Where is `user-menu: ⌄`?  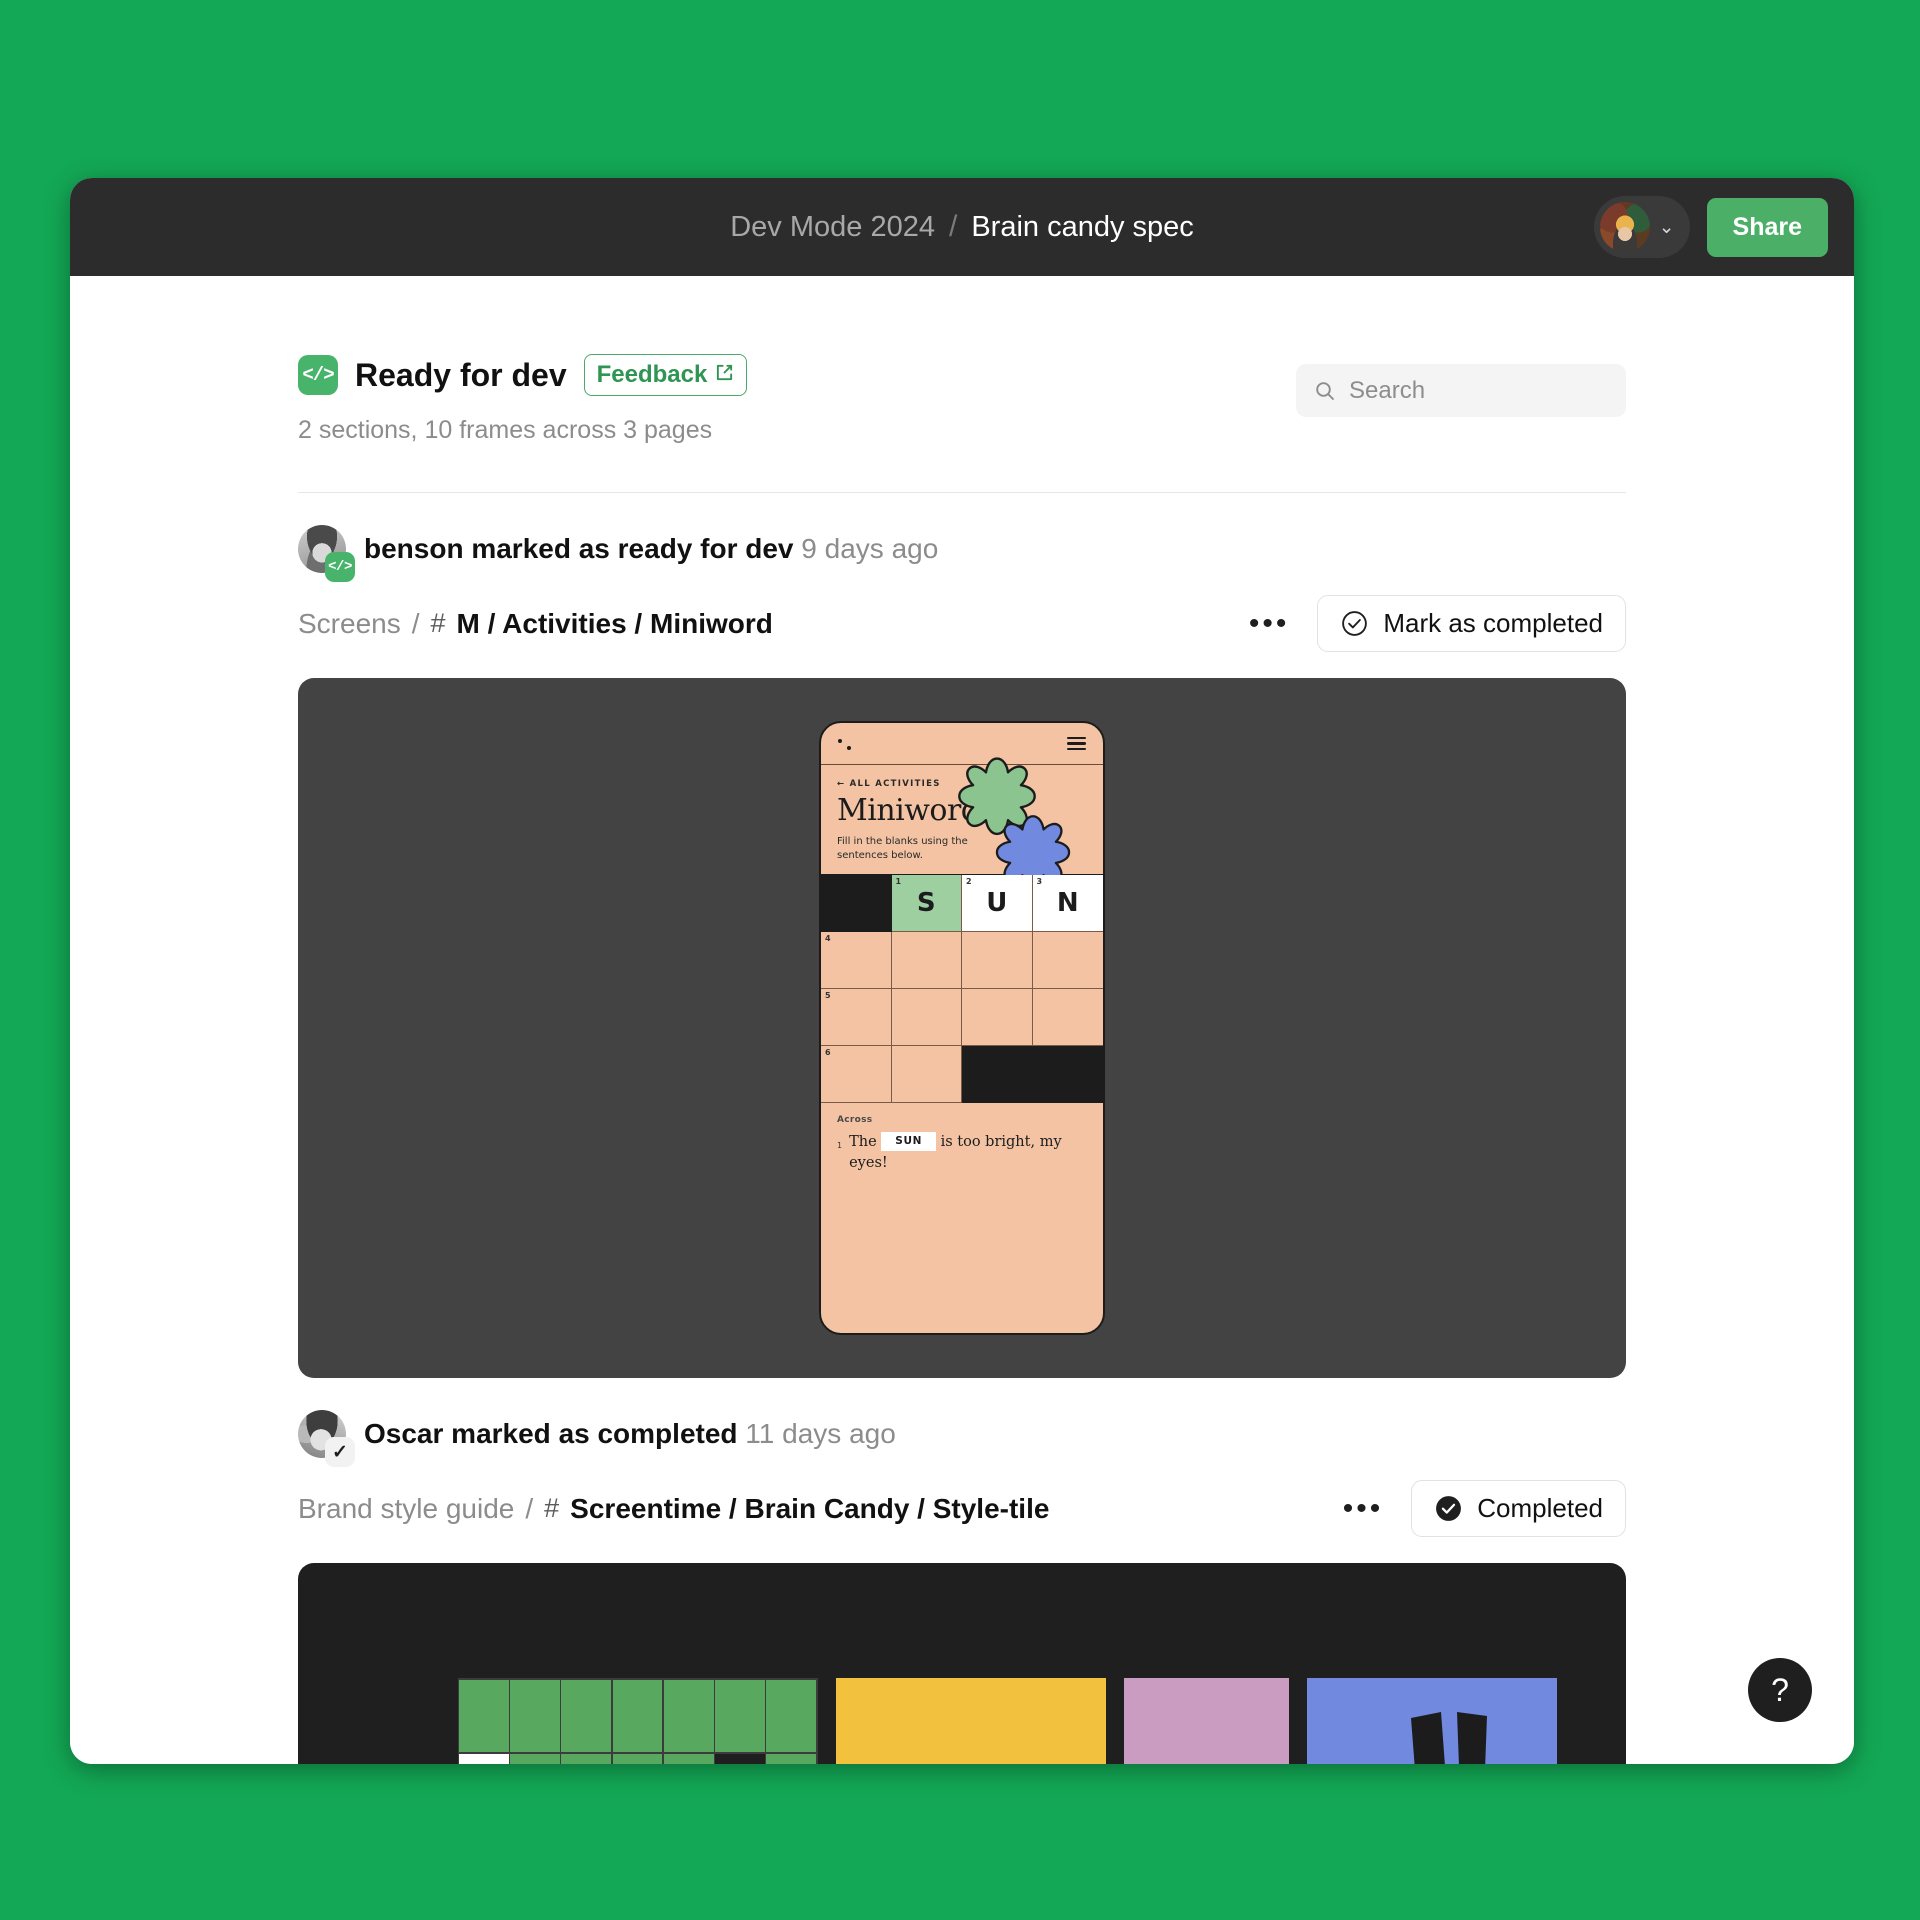 user-menu: ⌄ is located at coordinates (1641, 227).